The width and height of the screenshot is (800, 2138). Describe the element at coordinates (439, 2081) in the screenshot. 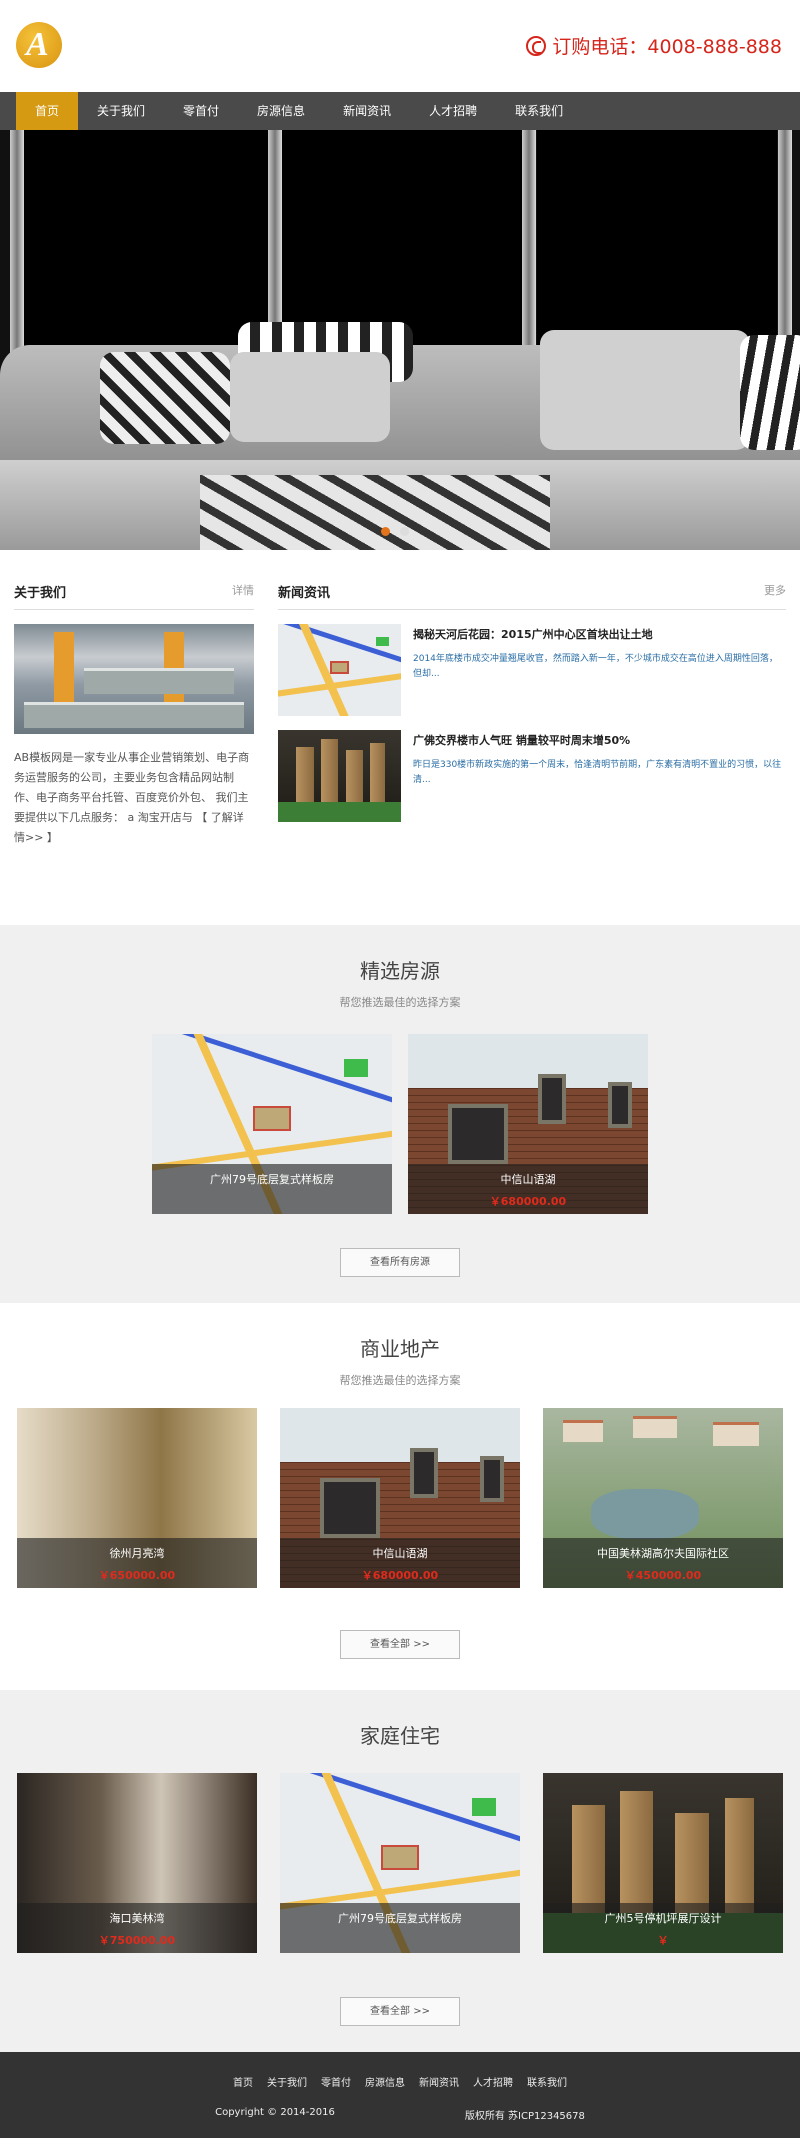

I see `footer-link-news: 新闻资讯` at that location.